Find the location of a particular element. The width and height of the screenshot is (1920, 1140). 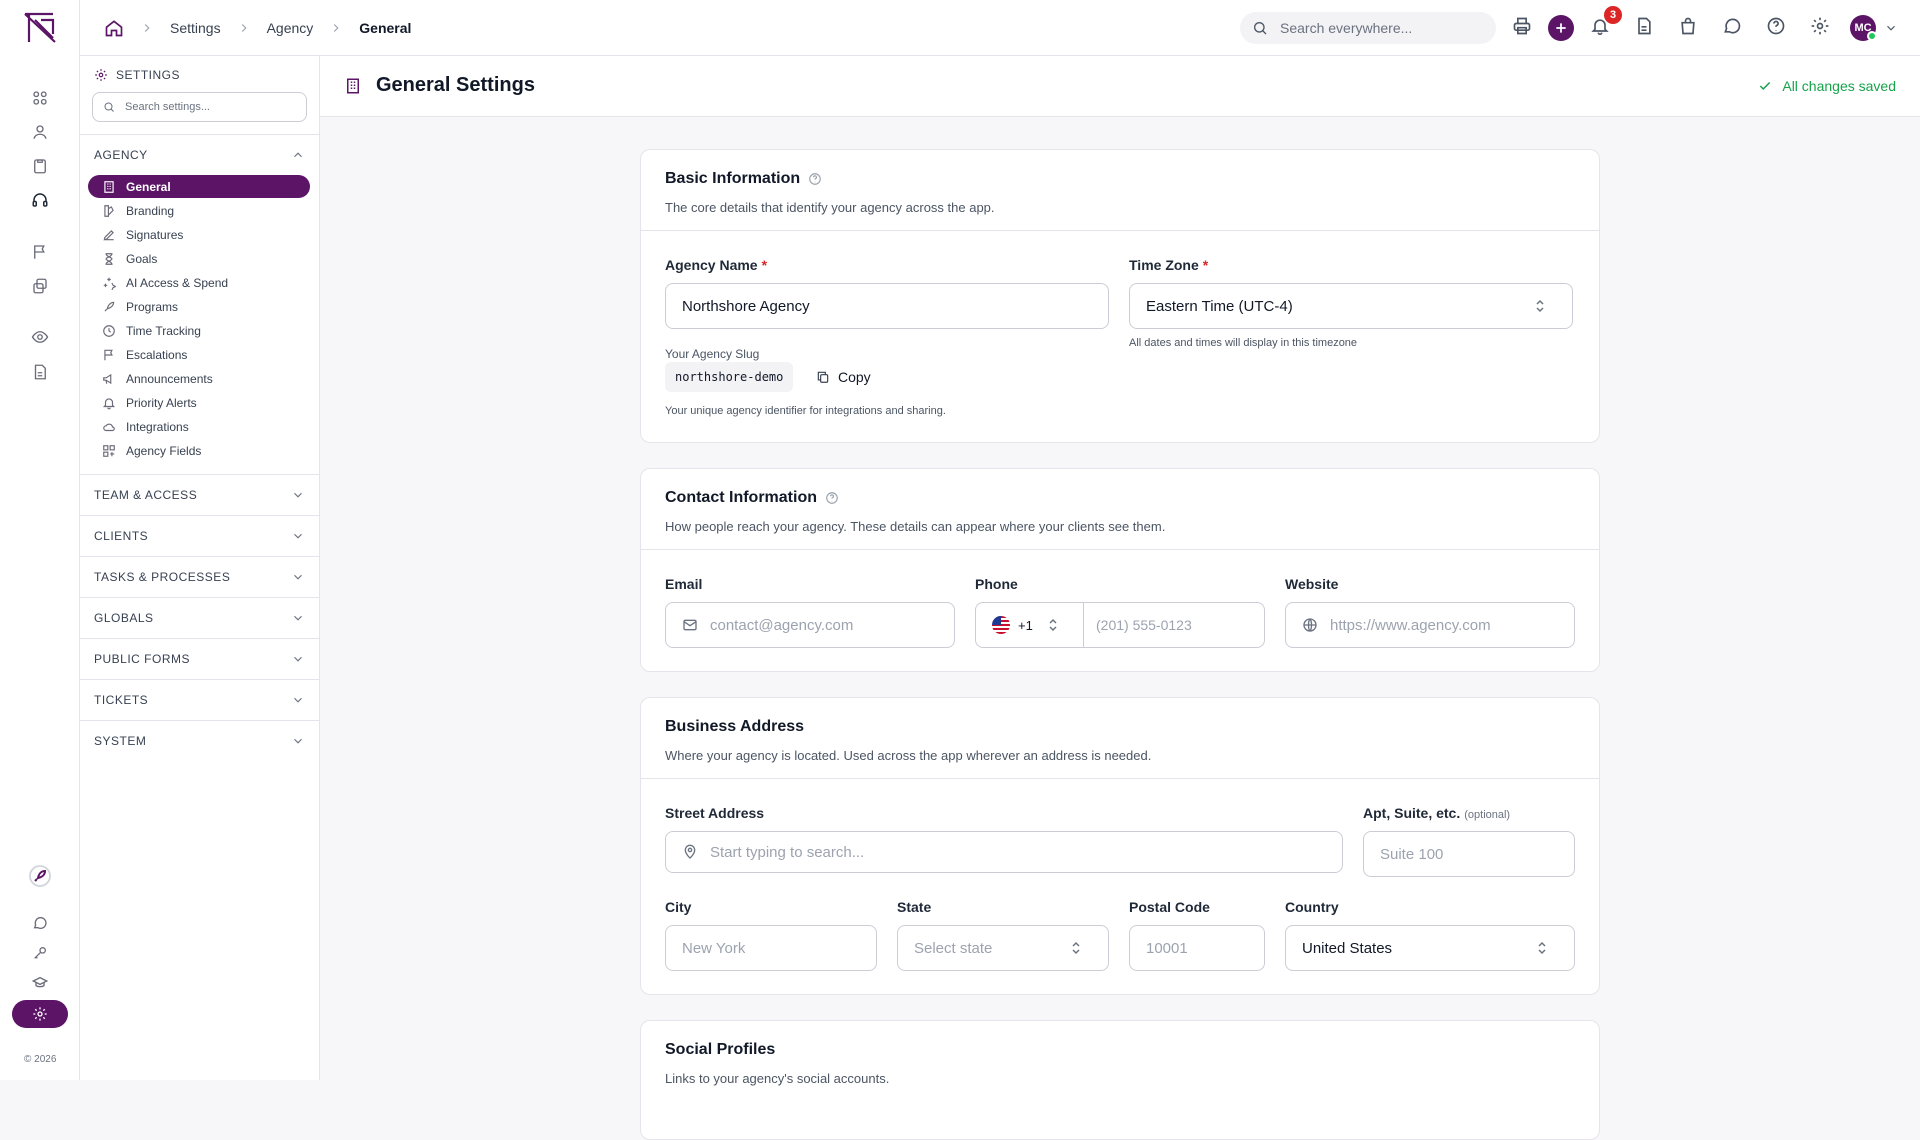

sidebar-item-general: General is located at coordinates (199, 186).